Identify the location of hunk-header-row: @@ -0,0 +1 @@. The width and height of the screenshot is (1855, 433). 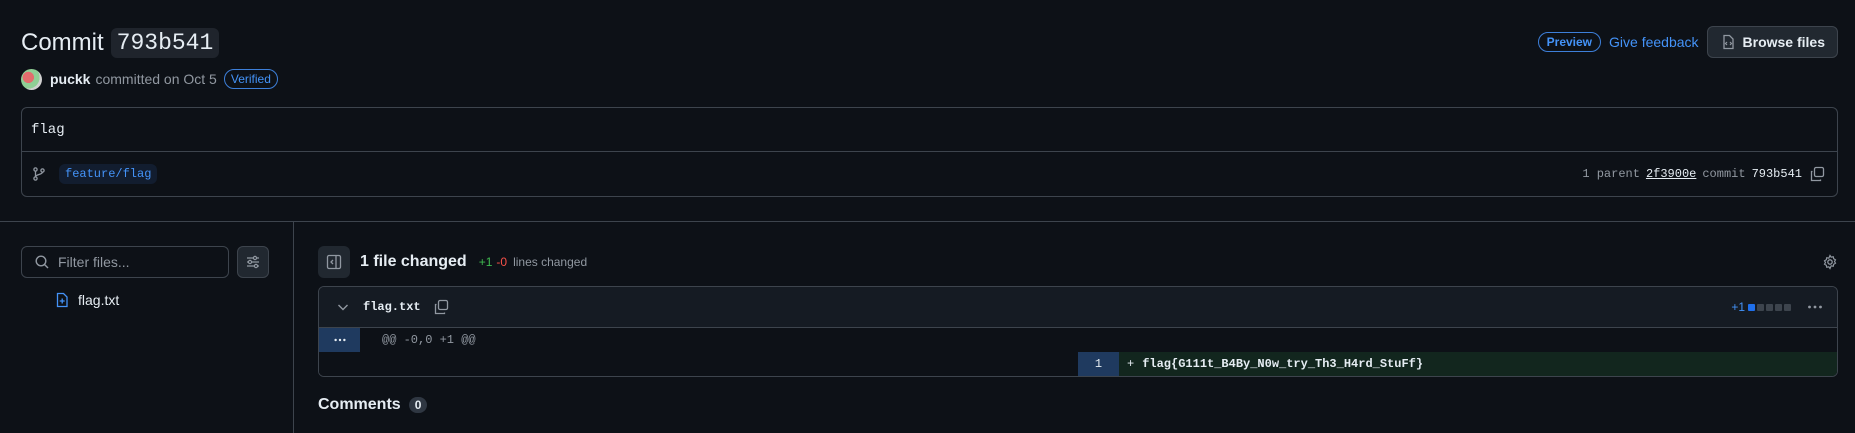
(1078, 340).